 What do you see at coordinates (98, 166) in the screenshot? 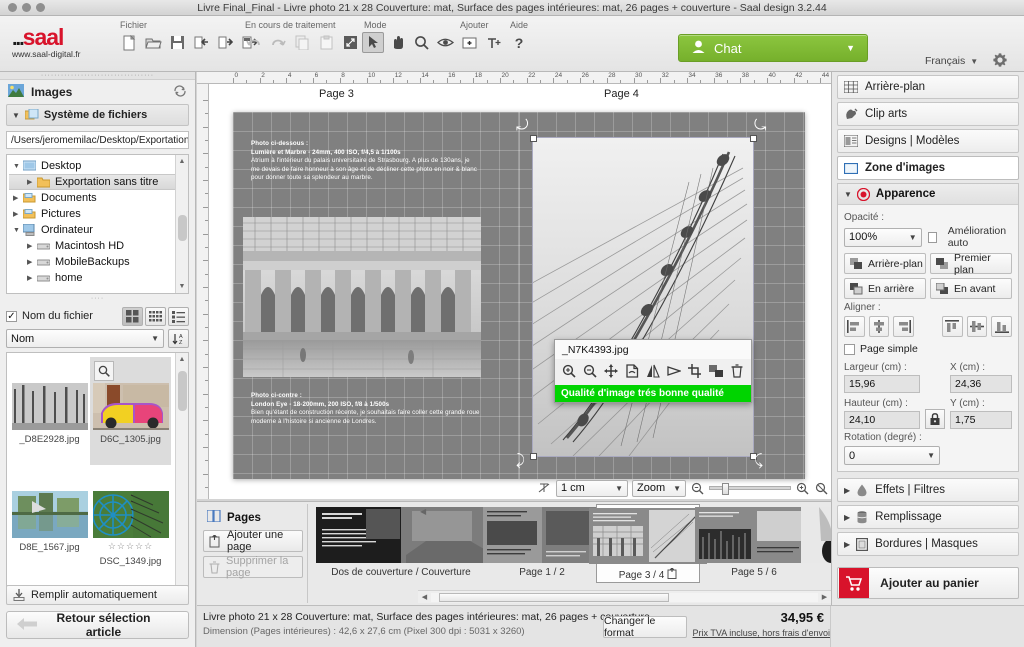
I see `tree-node: ▼ Desktop` at bounding box center [98, 166].